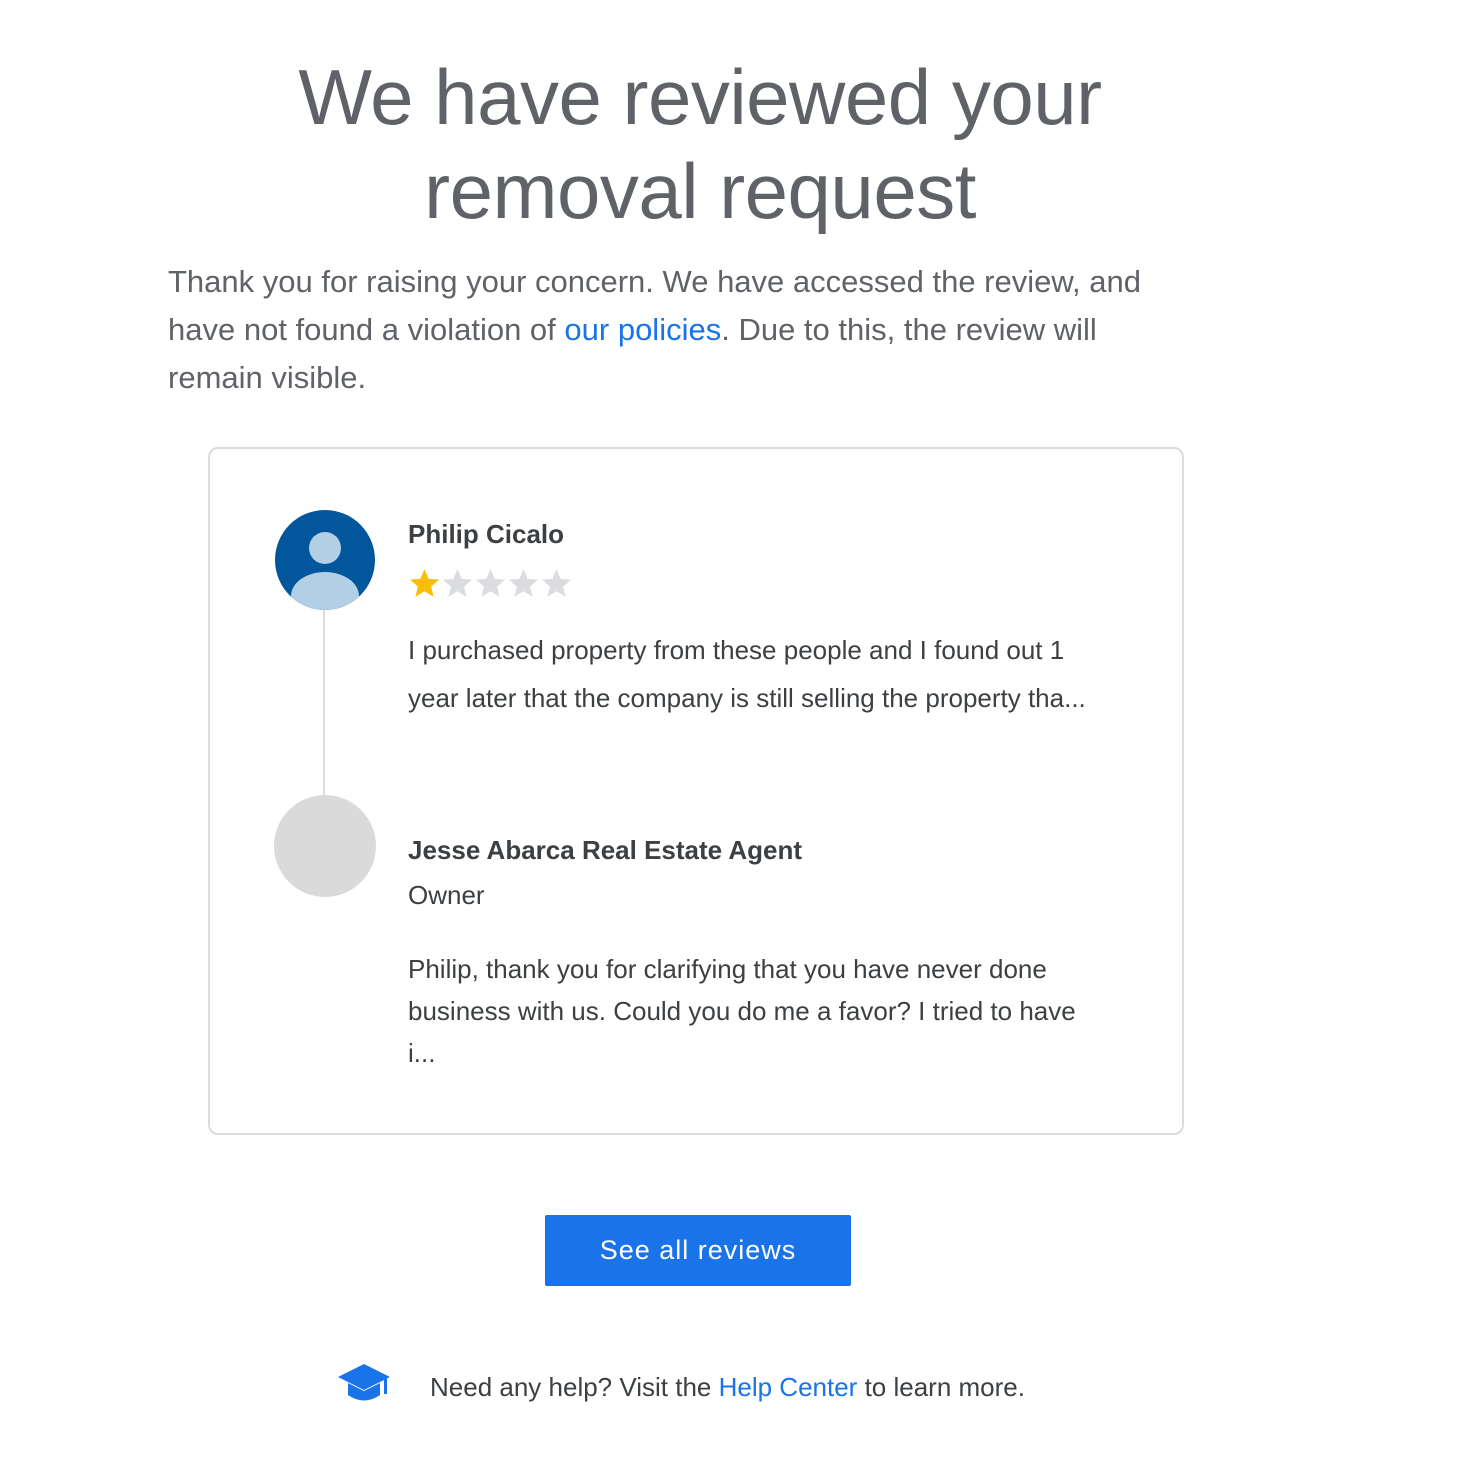 The width and height of the screenshot is (1484, 1462). I want to click on reviewer-avatar, so click(325, 560).